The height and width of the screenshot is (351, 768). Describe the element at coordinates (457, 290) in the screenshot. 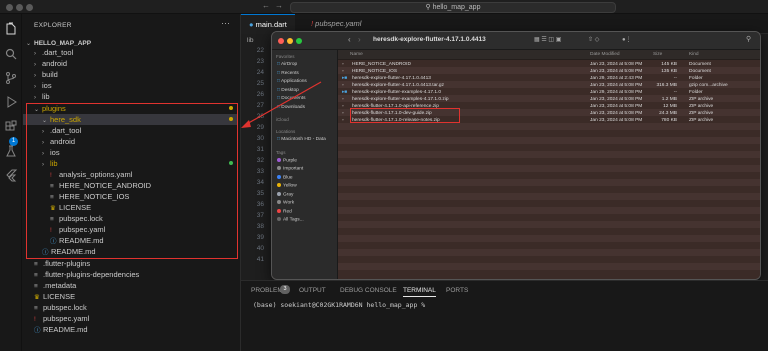

I see `tab-ports: PORTS` at that location.